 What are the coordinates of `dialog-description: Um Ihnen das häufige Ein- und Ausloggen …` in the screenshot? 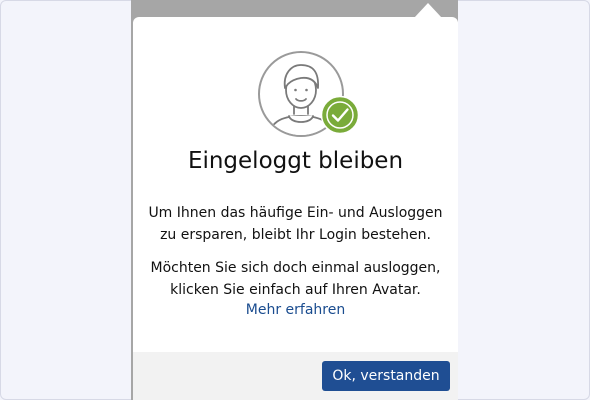 It's located at (295, 224).